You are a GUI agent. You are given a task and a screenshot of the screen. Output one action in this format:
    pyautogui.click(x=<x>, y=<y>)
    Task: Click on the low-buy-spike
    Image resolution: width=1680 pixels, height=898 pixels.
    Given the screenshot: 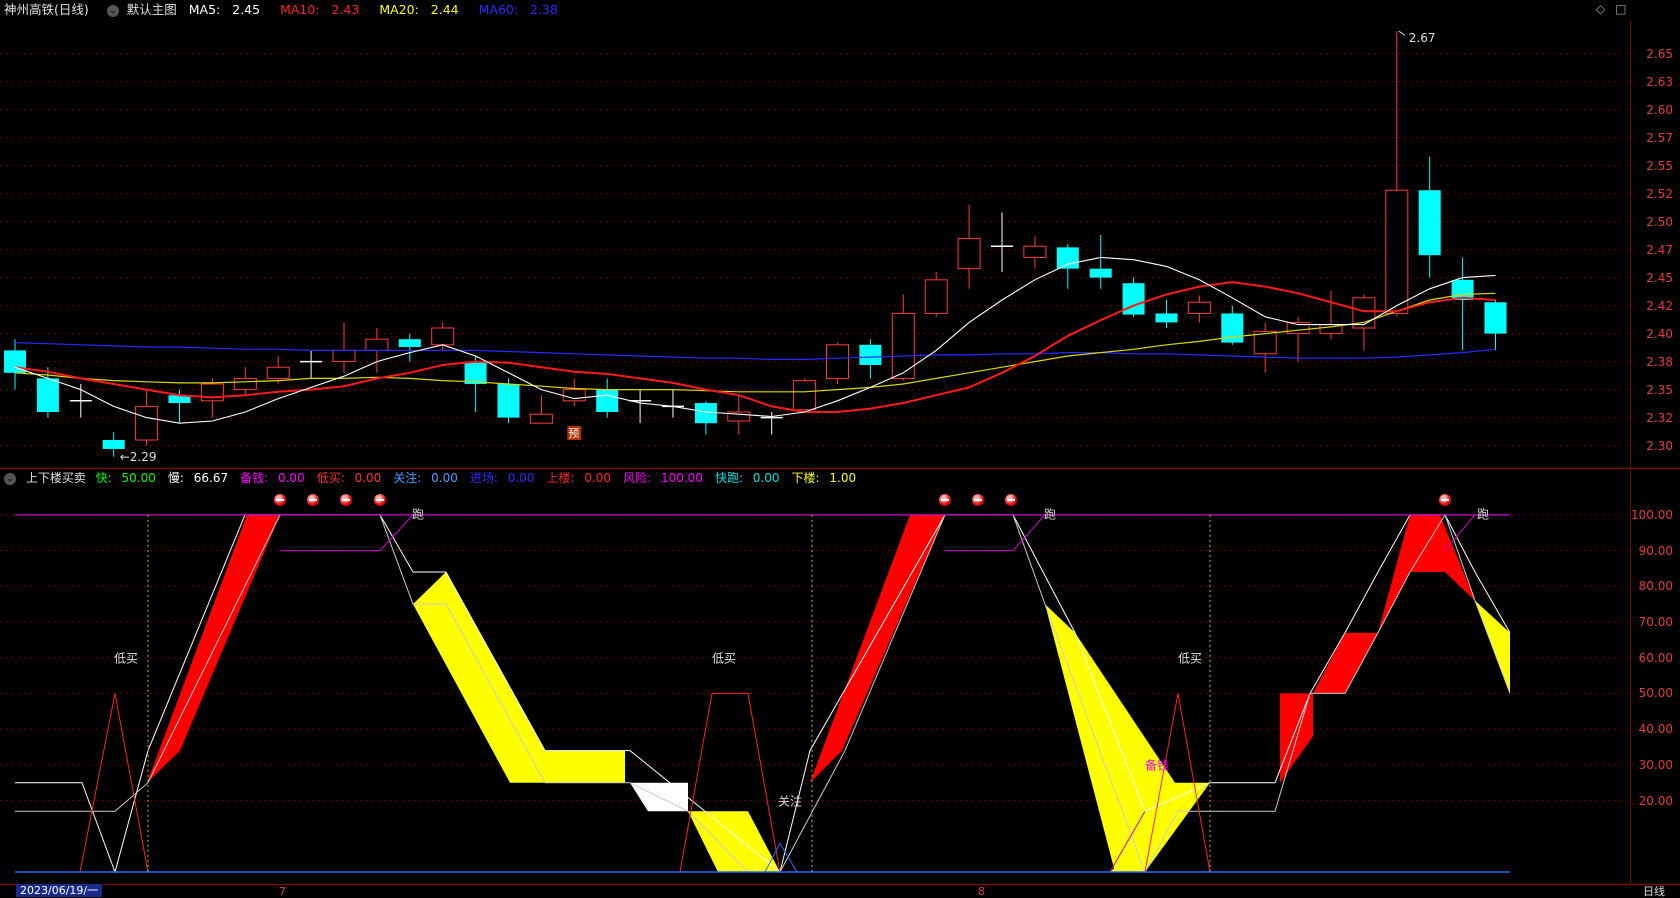 What is the action you would take?
    pyautogui.click(x=114, y=783)
    